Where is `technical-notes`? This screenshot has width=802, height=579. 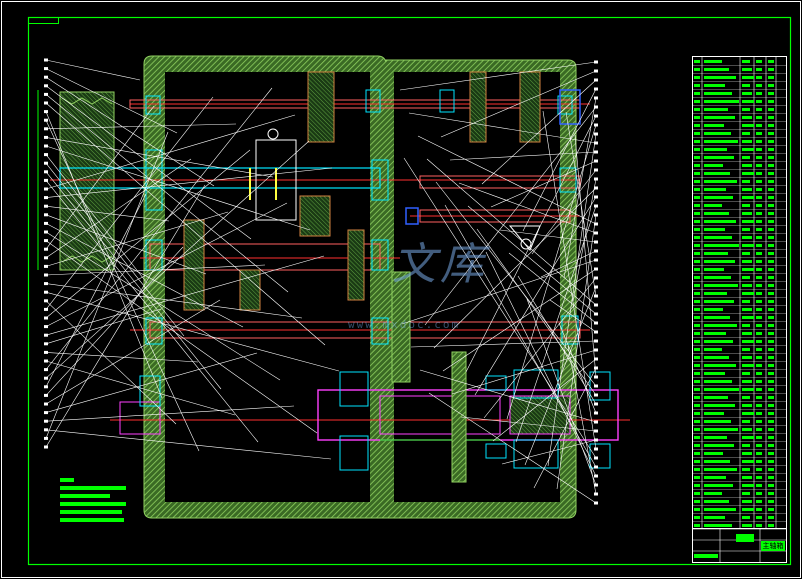 technical-notes is located at coordinates (93, 500).